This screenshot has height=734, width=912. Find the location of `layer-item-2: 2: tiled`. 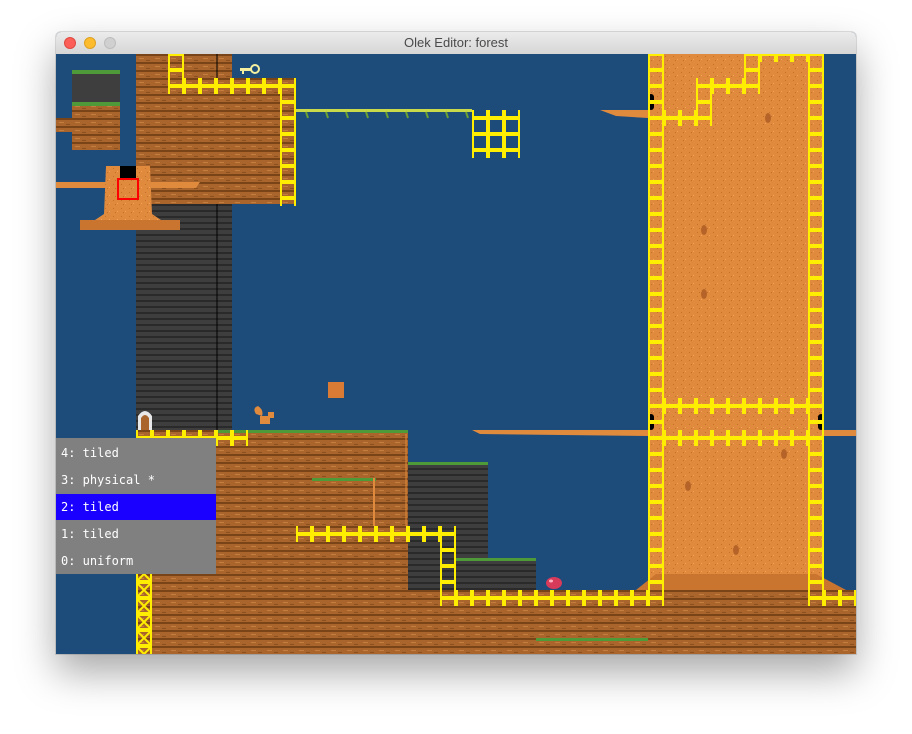

layer-item-2: 2: tiled is located at coordinates (136, 507).